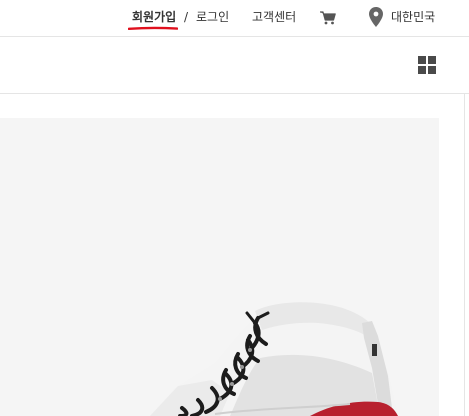  Describe the element at coordinates (376, 17) in the screenshot. I see `location-pin-icon` at that location.